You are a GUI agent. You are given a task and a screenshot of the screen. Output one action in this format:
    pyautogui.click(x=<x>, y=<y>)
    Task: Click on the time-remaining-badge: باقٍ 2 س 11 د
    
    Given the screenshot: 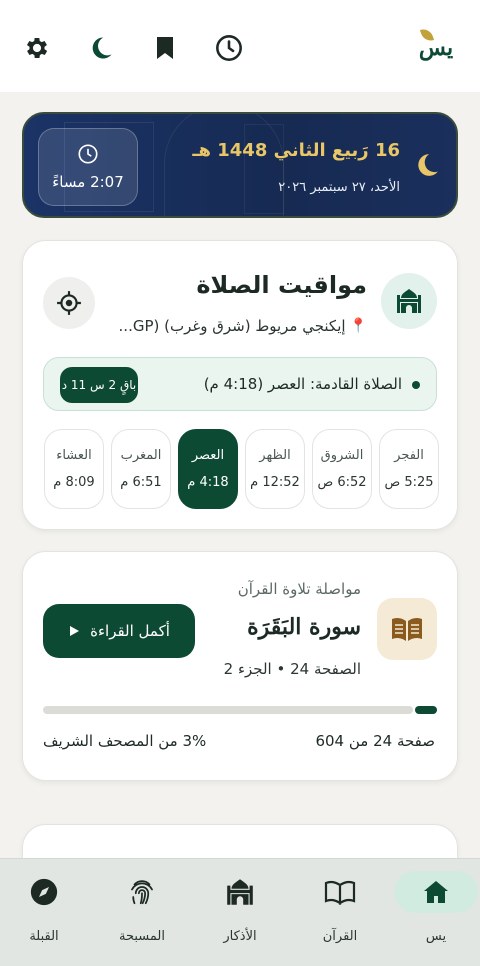 What is the action you would take?
    pyautogui.click(x=99, y=385)
    